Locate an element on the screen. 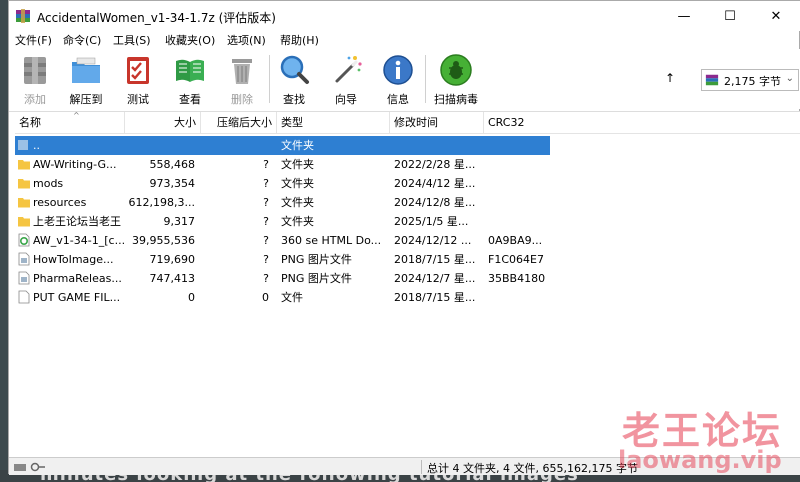 This screenshot has width=800, height=482. cell-type: 文件 is located at coordinates (292, 297).